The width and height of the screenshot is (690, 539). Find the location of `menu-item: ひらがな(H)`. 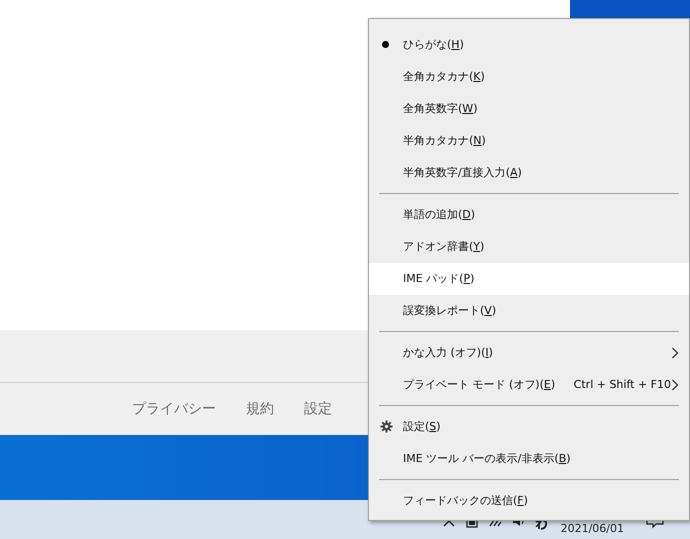

menu-item: ひらがな(H) is located at coordinates (529, 45).